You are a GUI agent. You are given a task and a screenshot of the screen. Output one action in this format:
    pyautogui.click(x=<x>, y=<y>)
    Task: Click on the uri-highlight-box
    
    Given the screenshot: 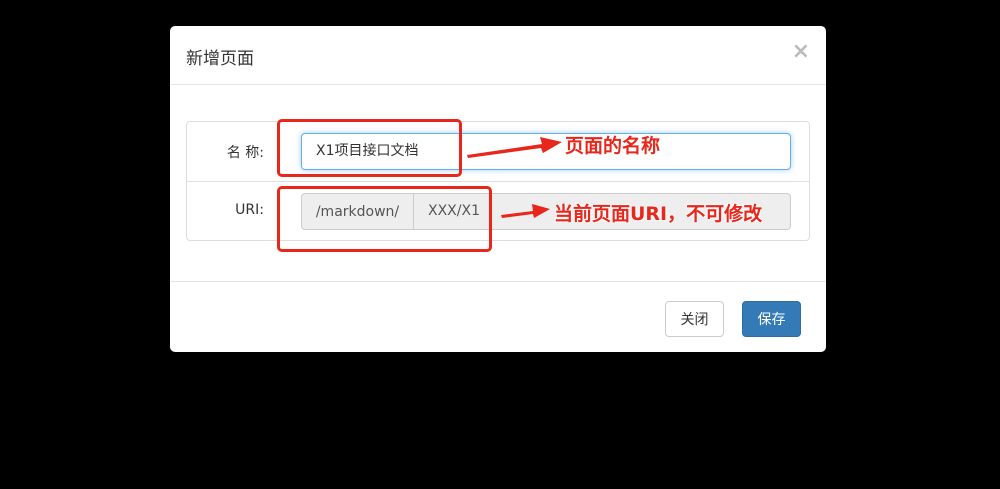 What is the action you would take?
    pyautogui.click(x=384, y=219)
    